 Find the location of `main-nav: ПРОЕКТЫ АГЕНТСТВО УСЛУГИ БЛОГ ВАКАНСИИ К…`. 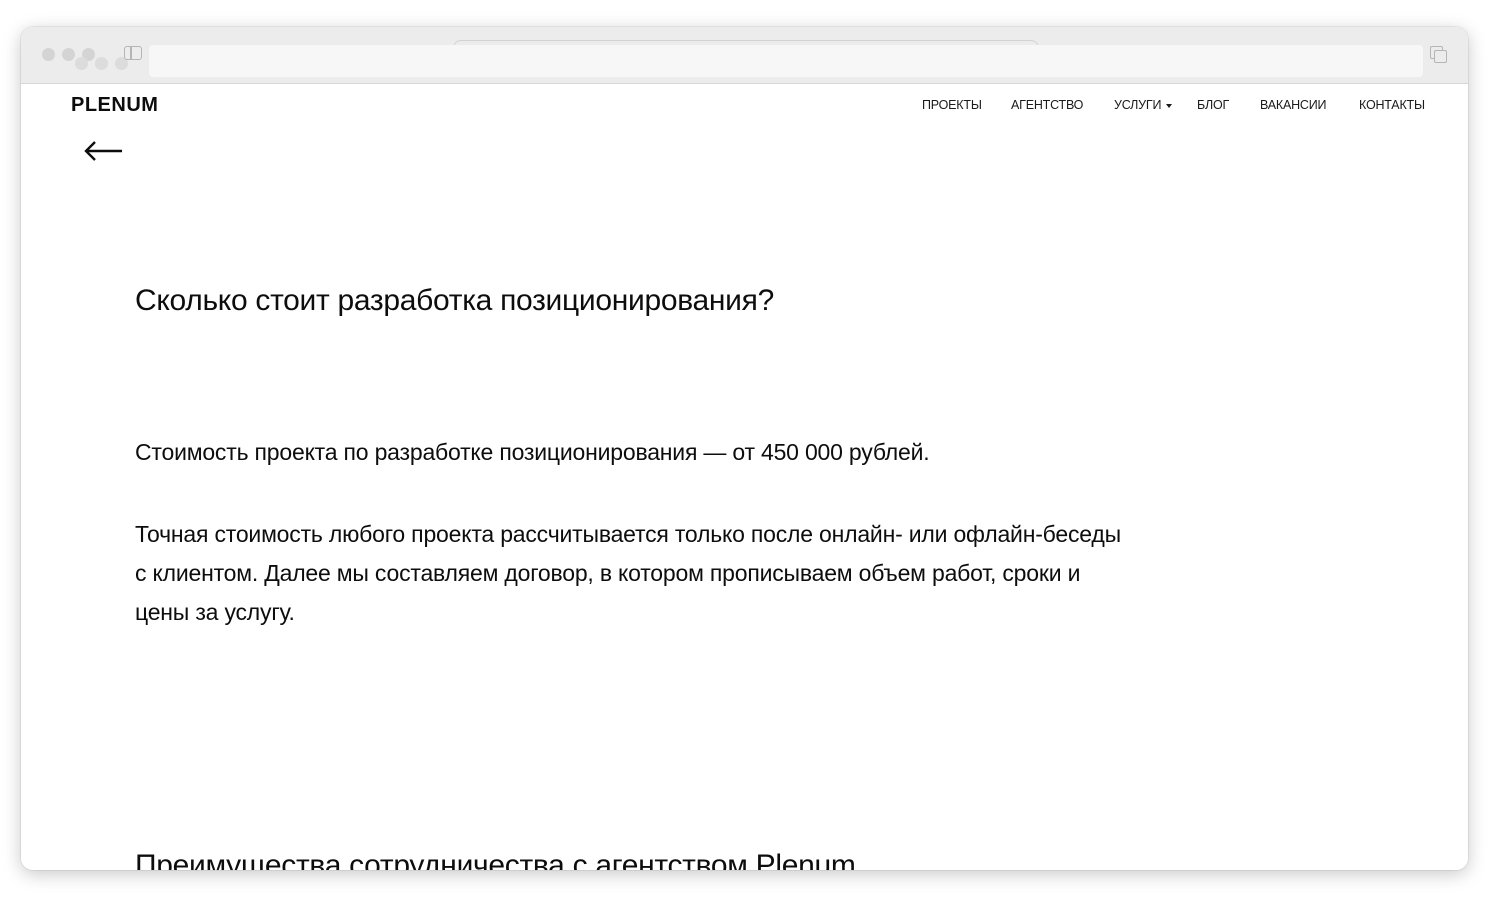

main-nav: ПРОЕКТЫ АГЕНТСТВО УСЛУГИ БЛОГ ВАКАНСИИ К… is located at coordinates (744, 108).